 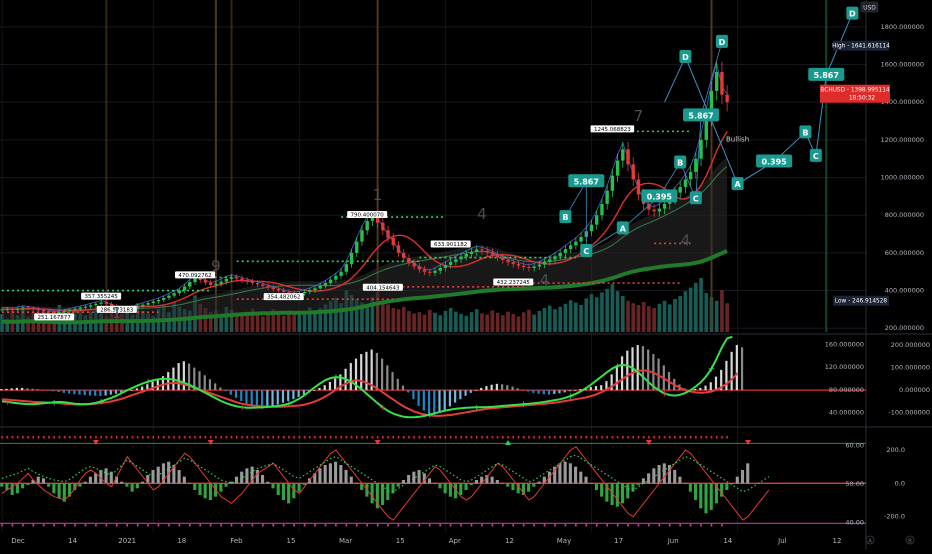 I want to click on time-tick-label: 2021, so click(x=127, y=541).